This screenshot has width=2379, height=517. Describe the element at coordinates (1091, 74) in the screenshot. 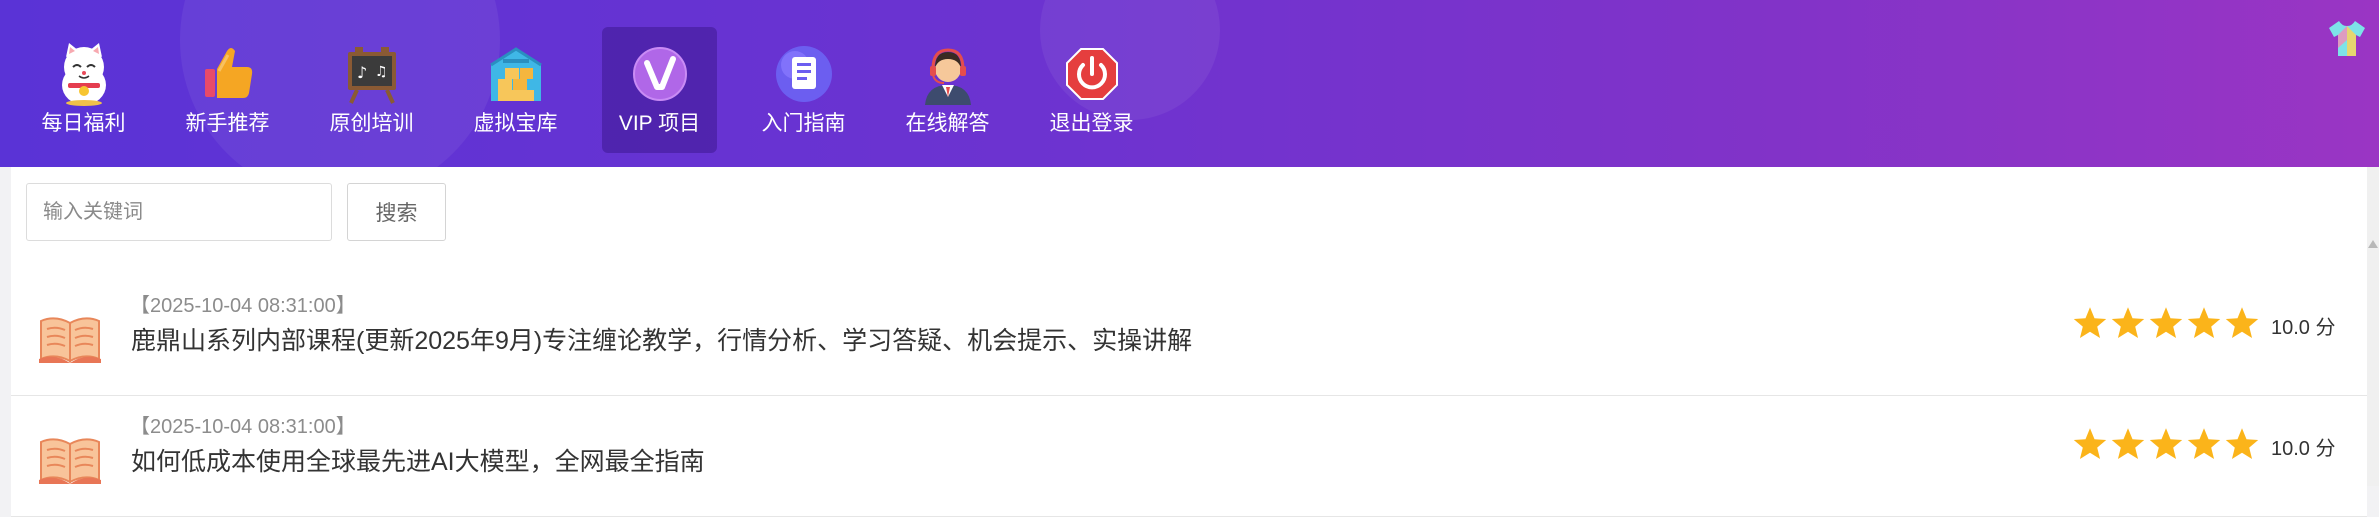

I see `power-icon` at that location.